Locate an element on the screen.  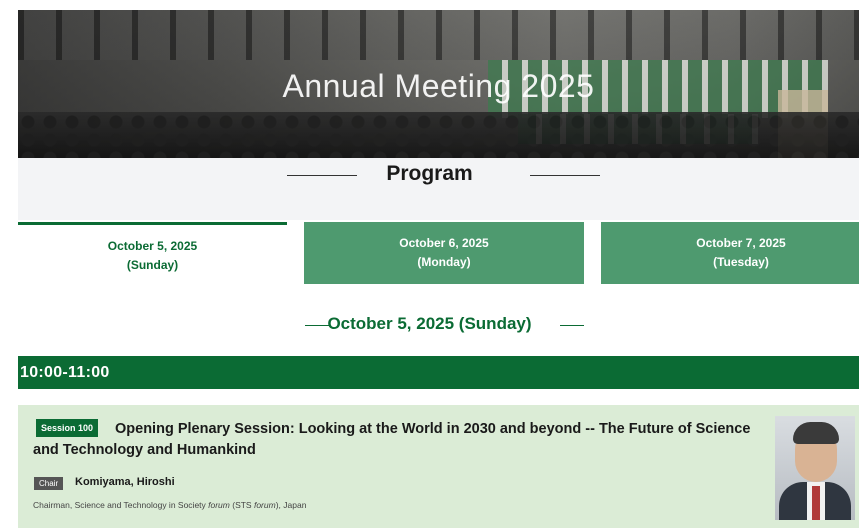
portrait-hair is located at coordinates (816, 433).